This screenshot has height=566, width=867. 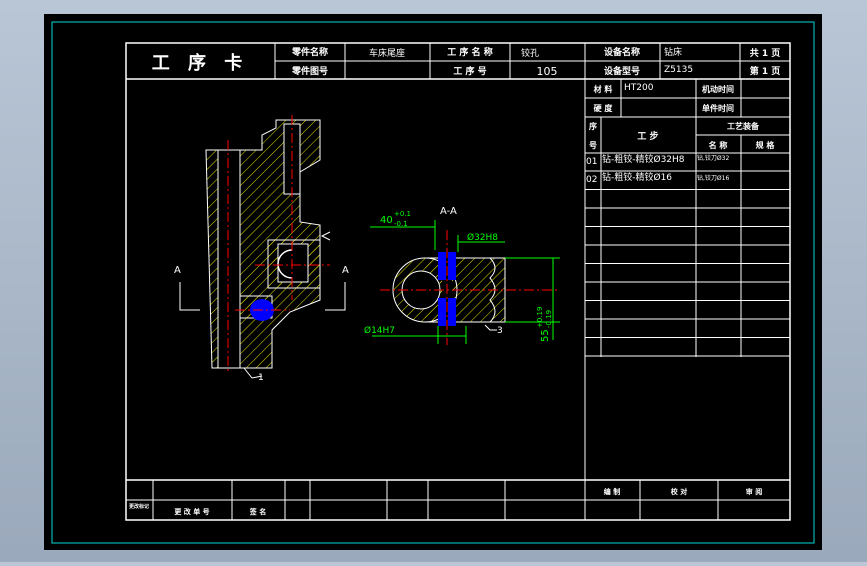 What do you see at coordinates (177, 270) in the screenshot?
I see `section-label-left: A` at bounding box center [177, 270].